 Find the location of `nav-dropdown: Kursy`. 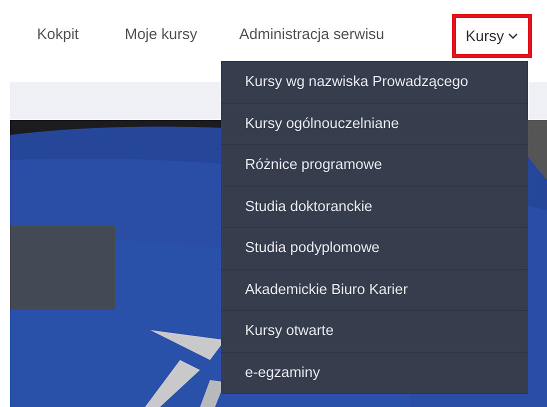

nav-dropdown: Kursy is located at coordinates (492, 36).